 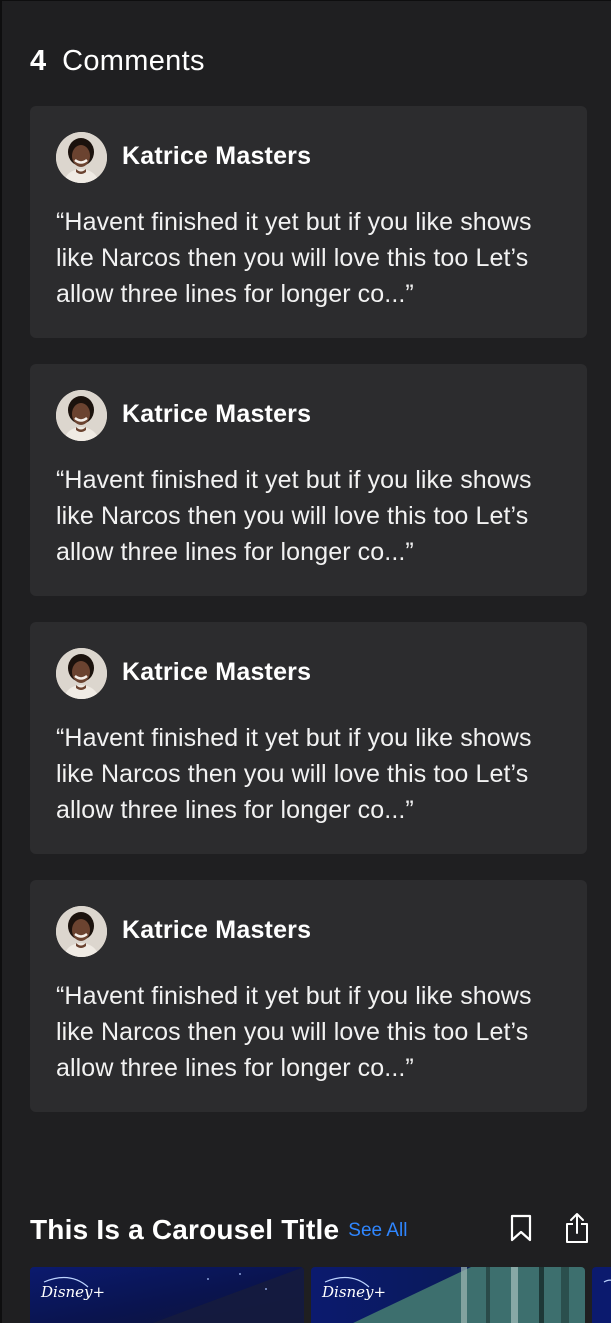 I want to click on bookmark-button, so click(x=521, y=1228).